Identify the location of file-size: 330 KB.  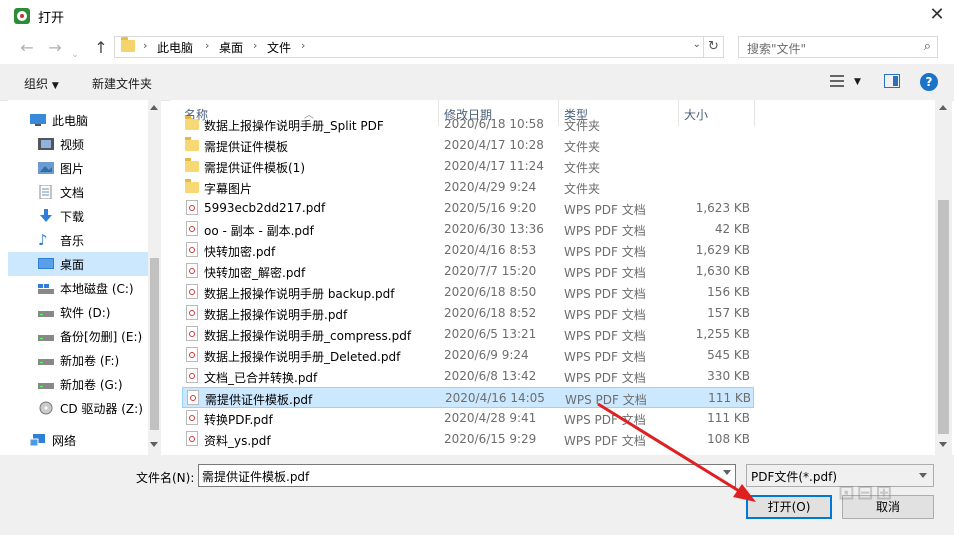
(728, 376).